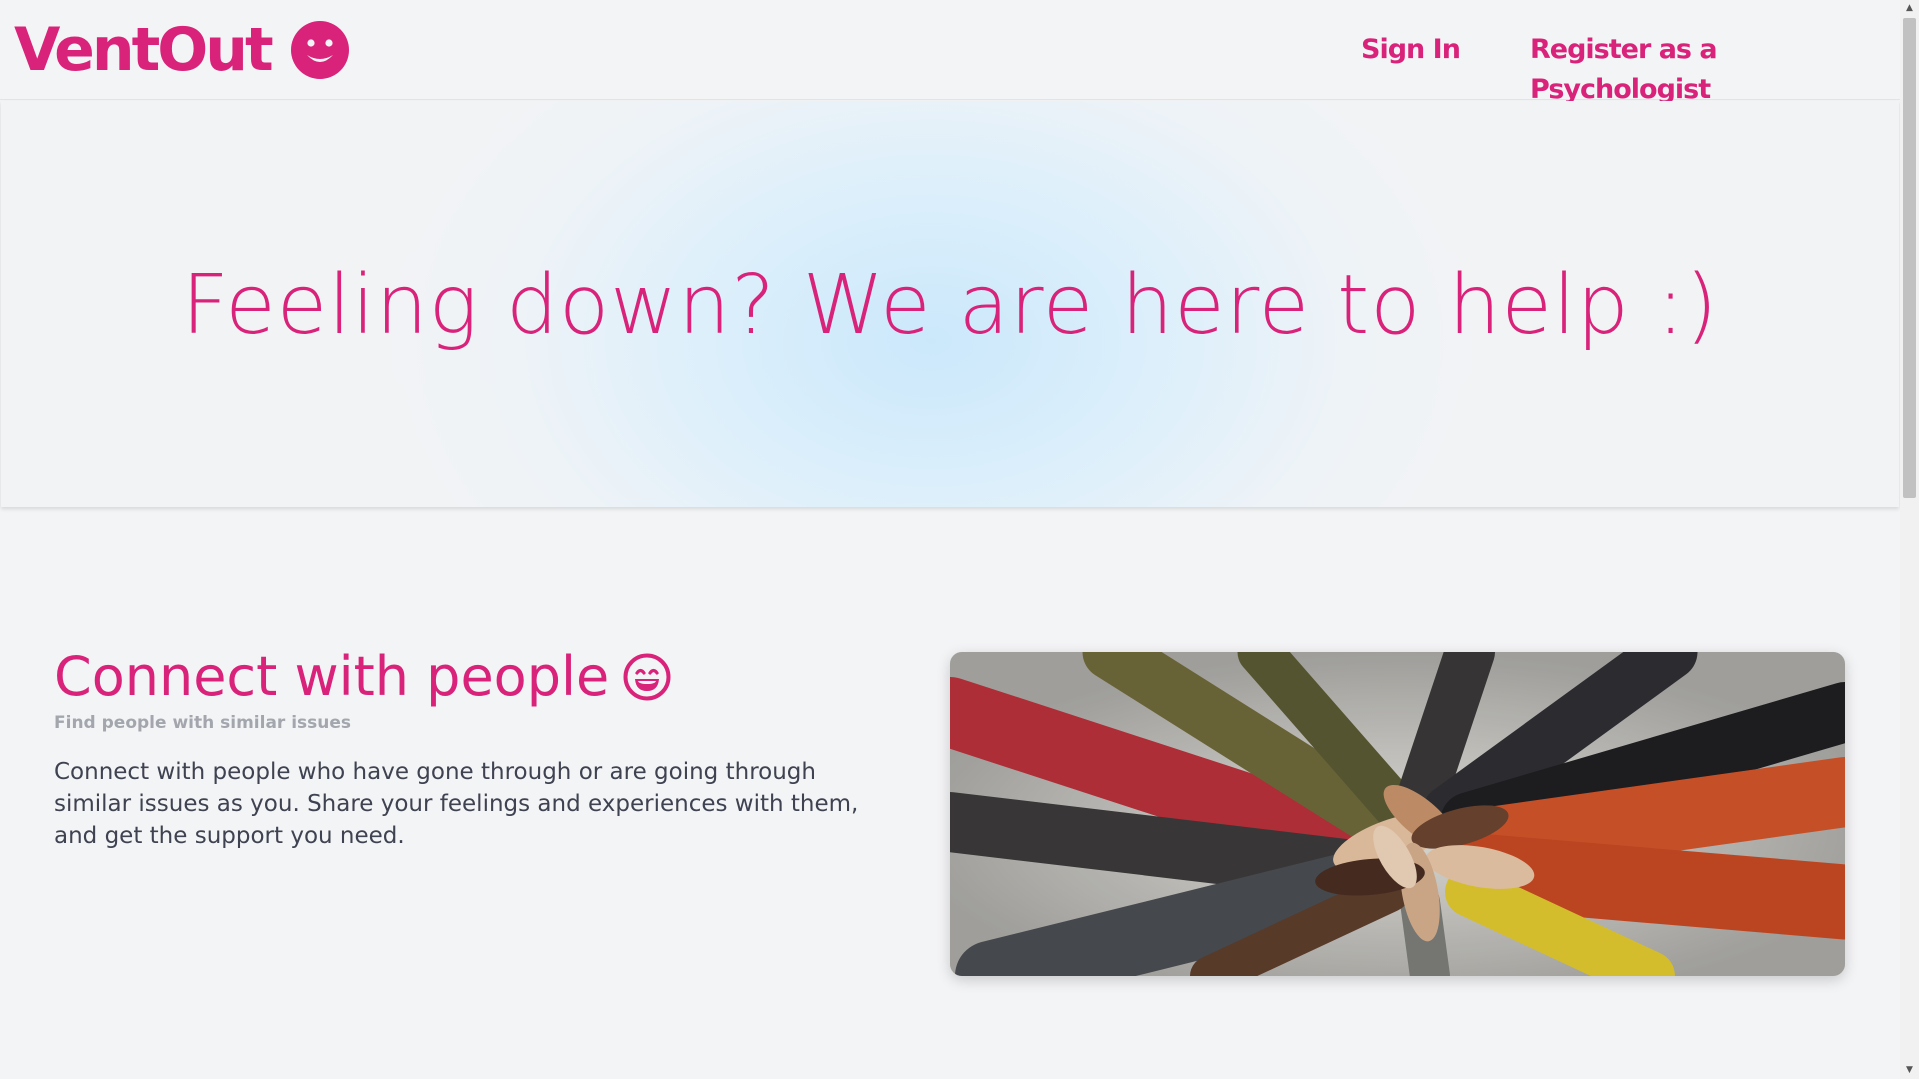  Describe the element at coordinates (1397, 814) in the screenshot. I see `group-hands-photo` at that location.